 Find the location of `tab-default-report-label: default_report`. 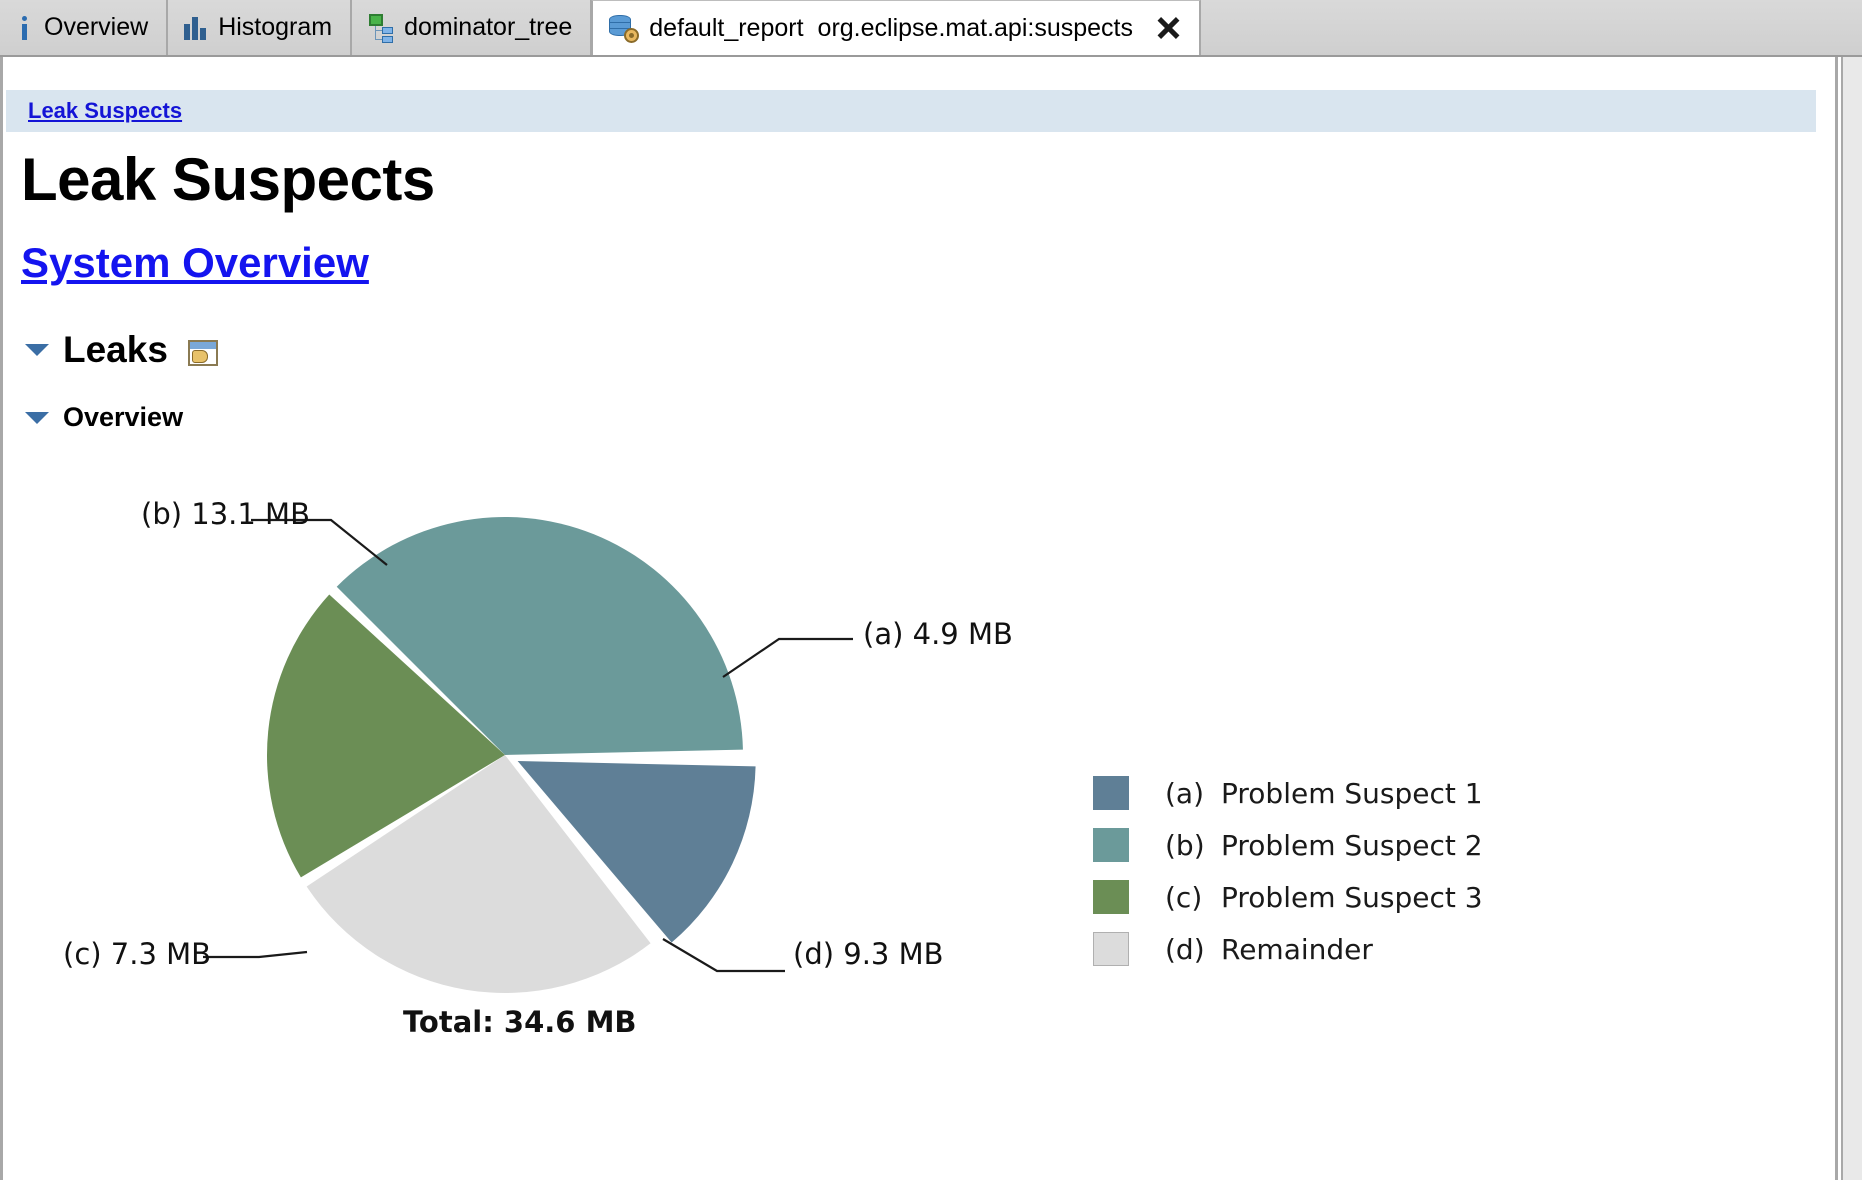

tab-default-report-label: default_report is located at coordinates (726, 27).